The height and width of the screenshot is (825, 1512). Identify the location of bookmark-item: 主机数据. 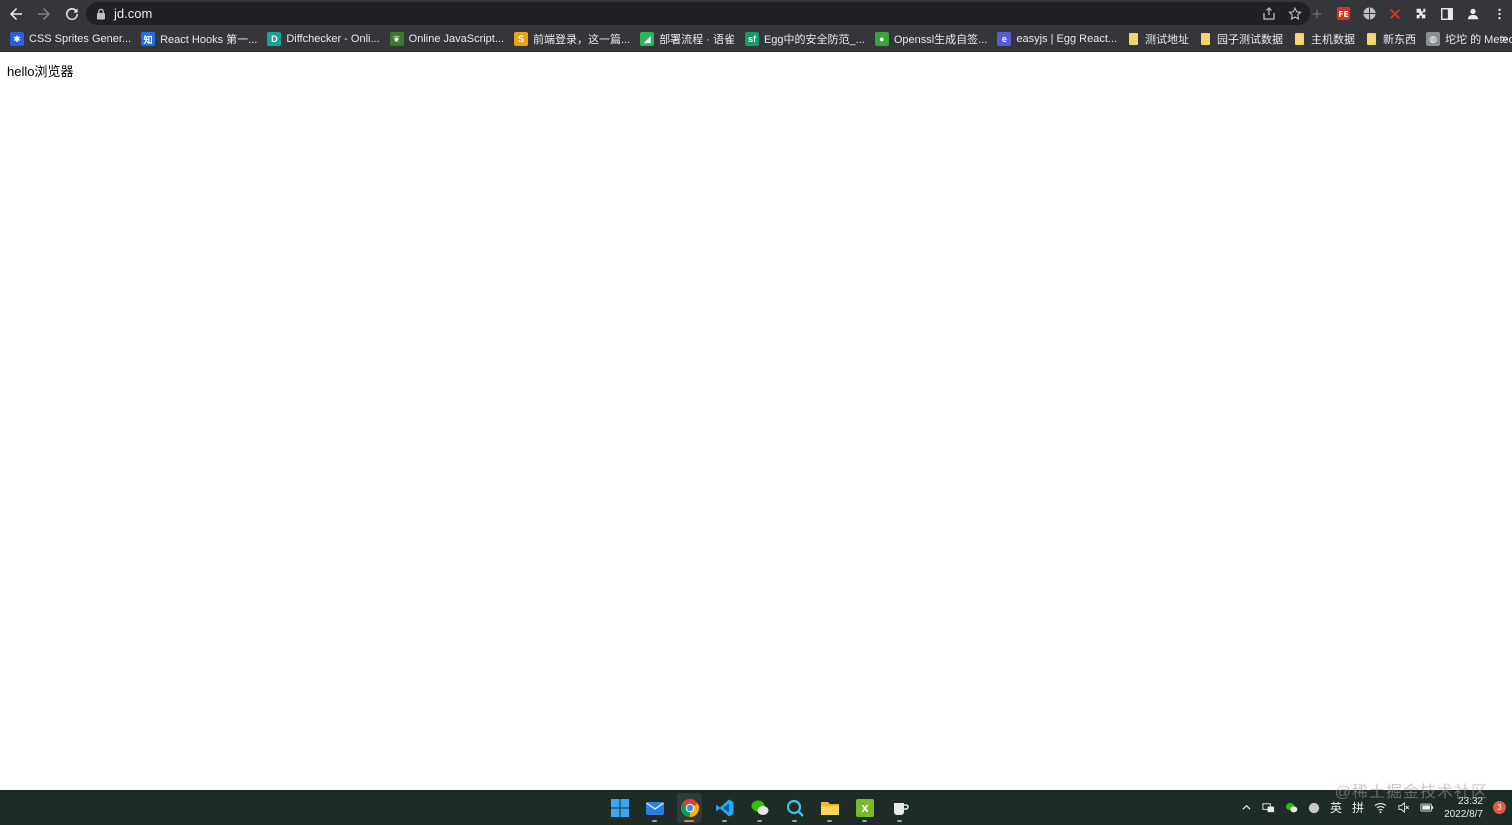
(1325, 39).